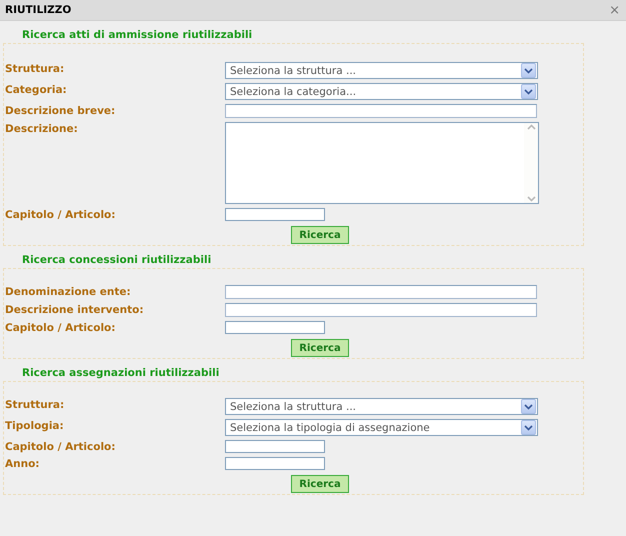  Describe the element at coordinates (38, 10) in the screenshot. I see `window-title: RIUTILIZZO` at that location.